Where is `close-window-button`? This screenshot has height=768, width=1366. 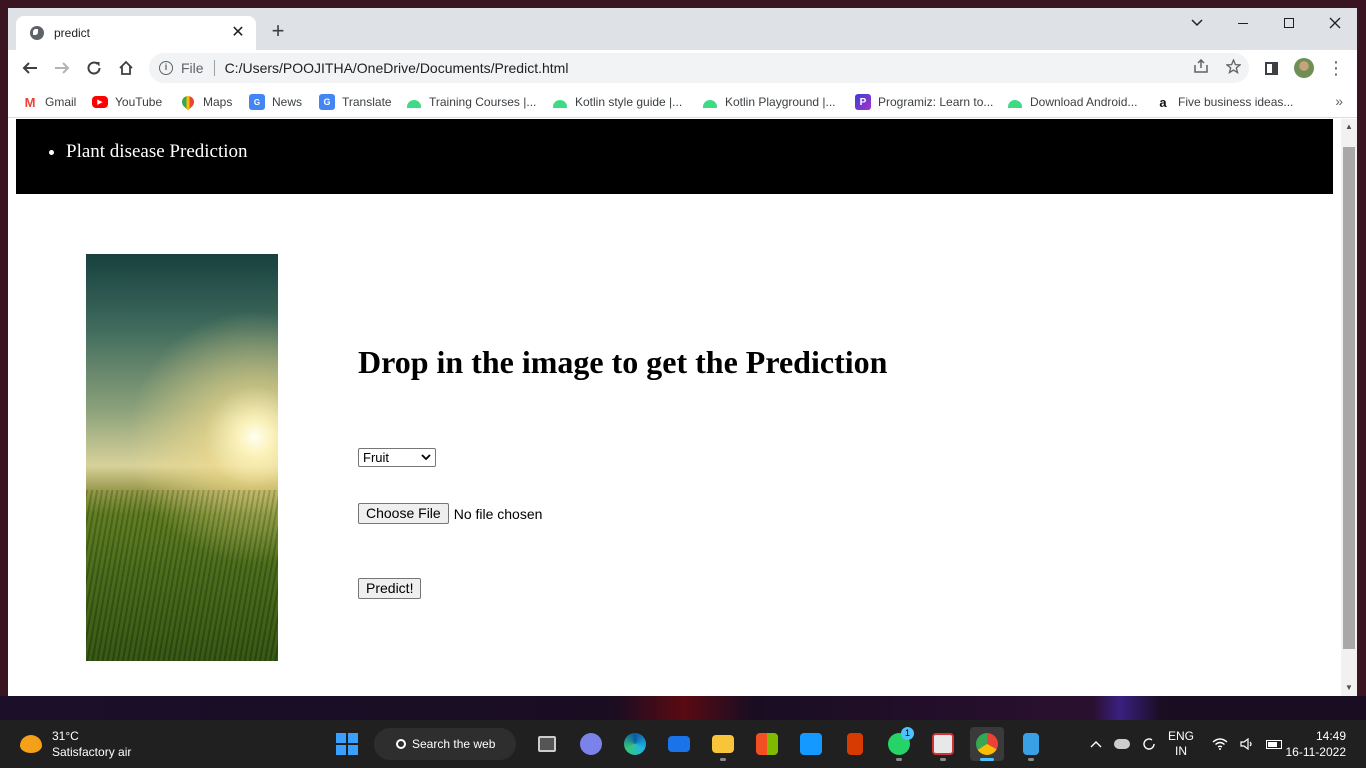
close-window-button is located at coordinates (1334, 23).